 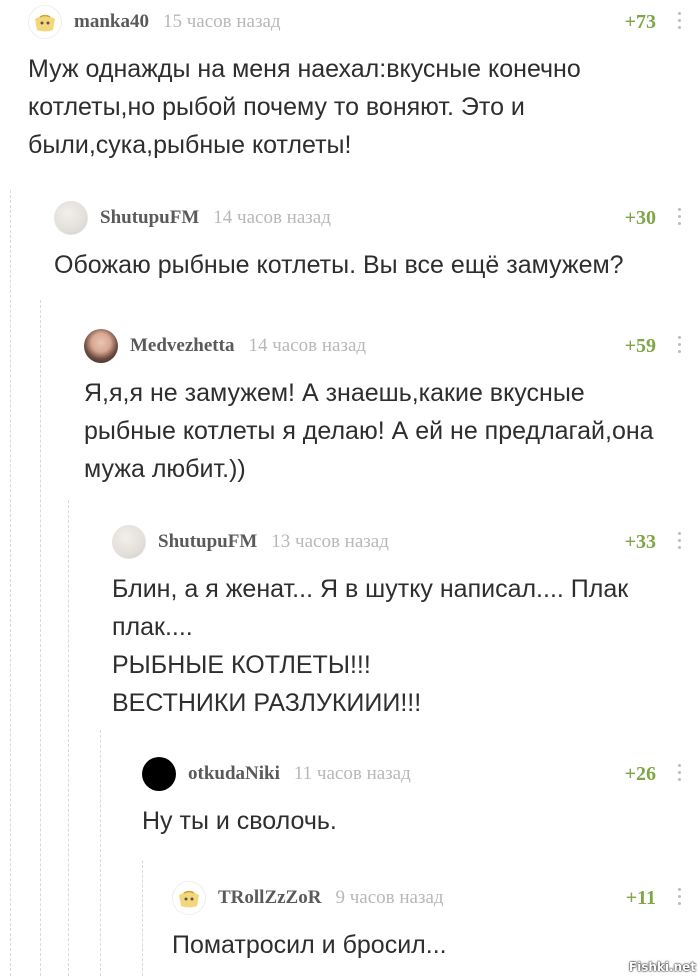 I want to click on rating: +26, so click(x=640, y=774).